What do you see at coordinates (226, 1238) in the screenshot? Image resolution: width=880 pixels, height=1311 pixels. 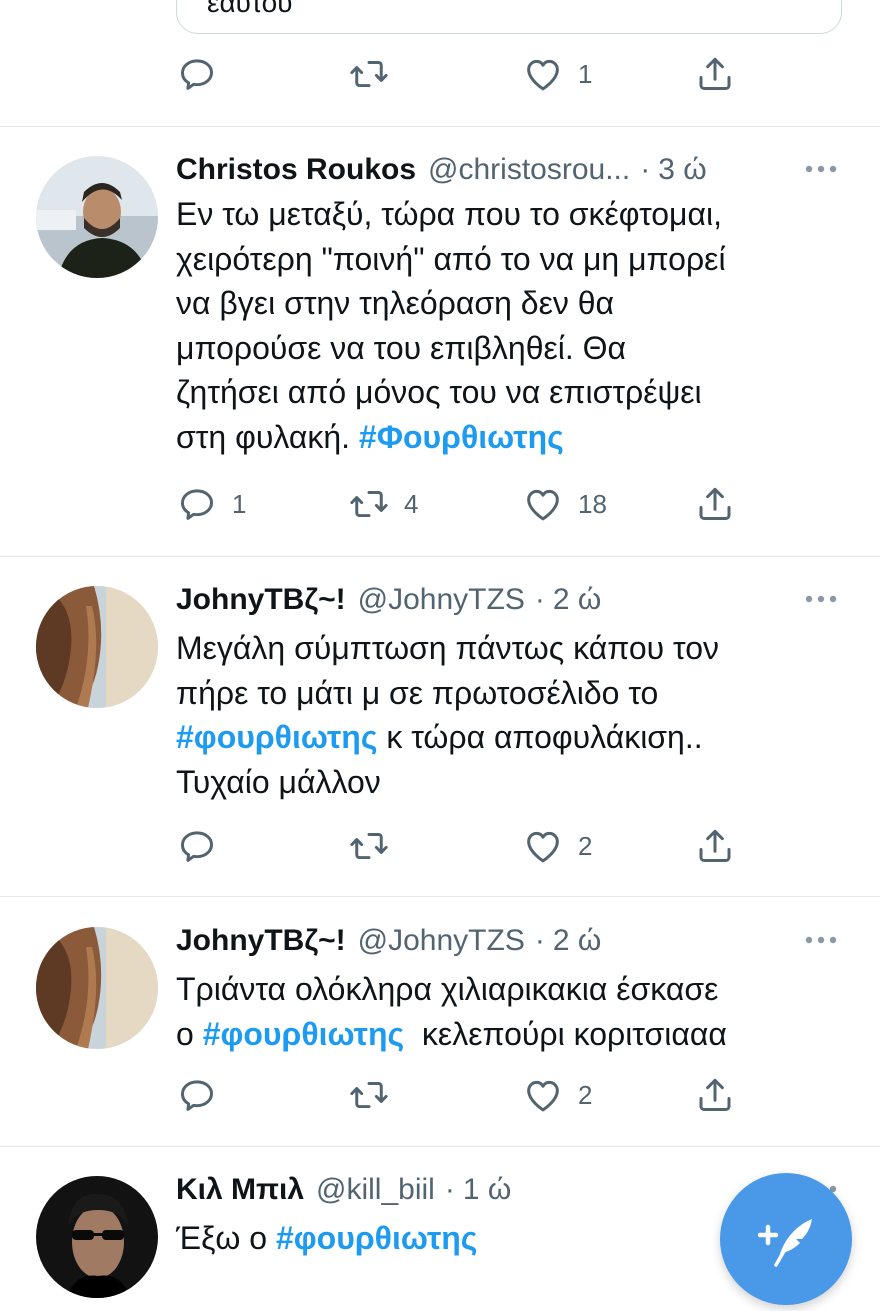 I see `text: Έξω ο` at bounding box center [226, 1238].